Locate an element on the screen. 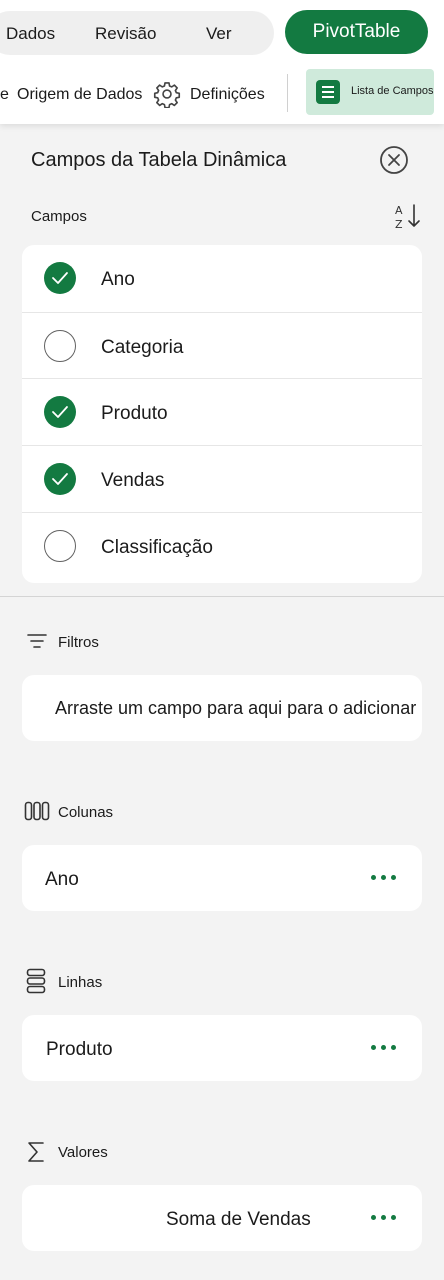 The height and width of the screenshot is (1280, 444). filter-icon is located at coordinates (37, 641).